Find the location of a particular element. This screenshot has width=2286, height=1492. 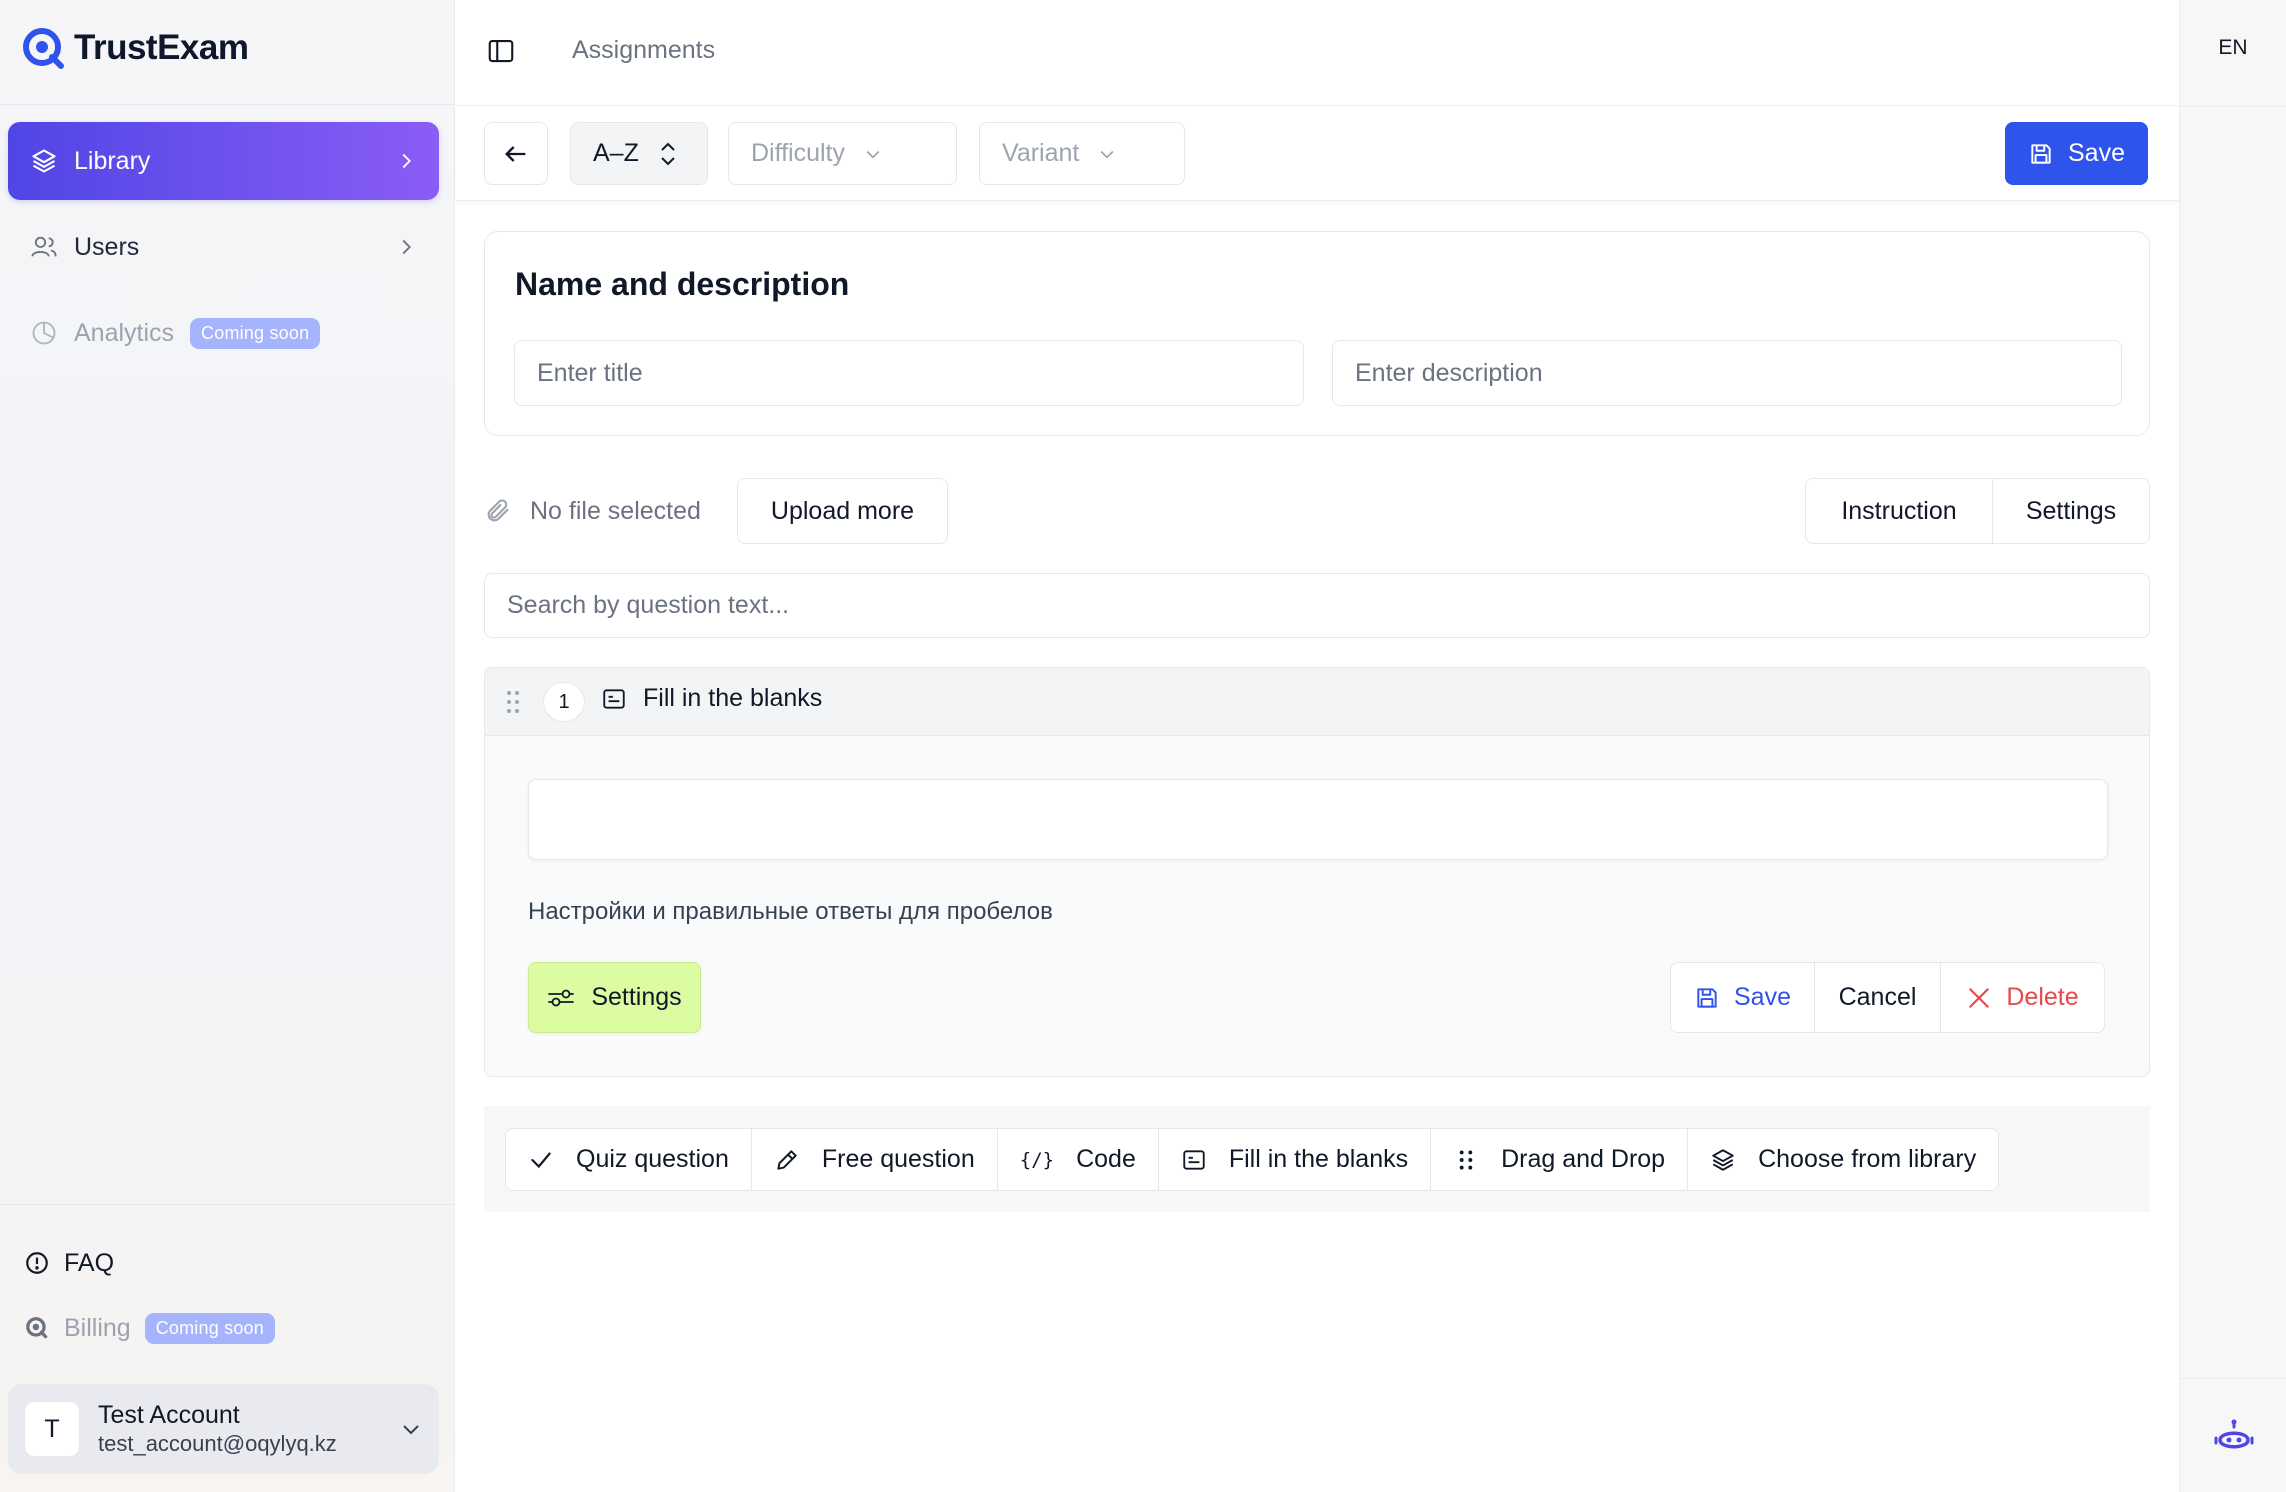

add-option-label: Choose from library is located at coordinates (1867, 1159).